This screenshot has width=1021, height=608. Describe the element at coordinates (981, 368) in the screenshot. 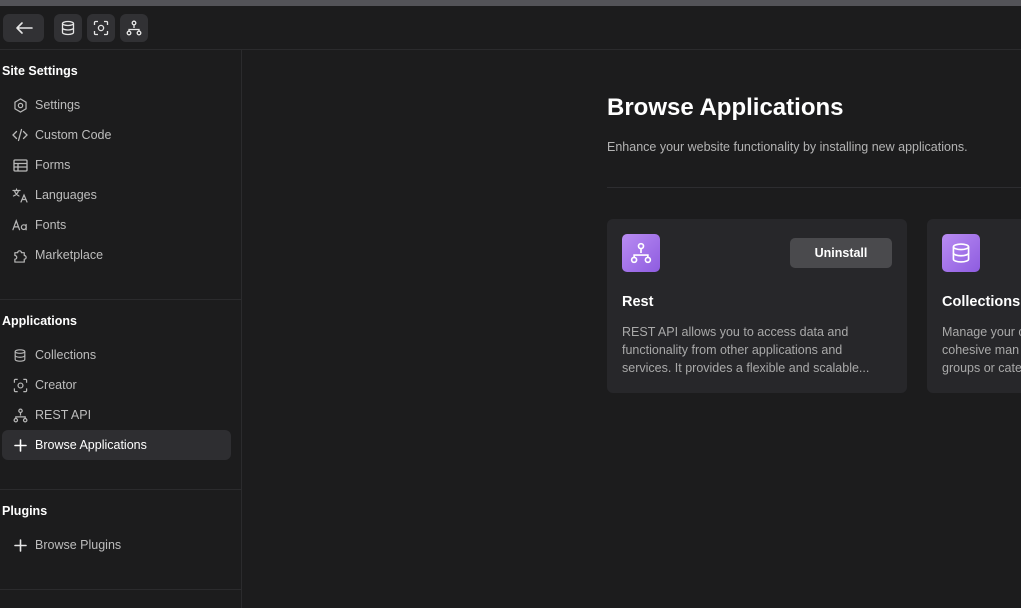

I see `description-line: groups or cate` at that location.